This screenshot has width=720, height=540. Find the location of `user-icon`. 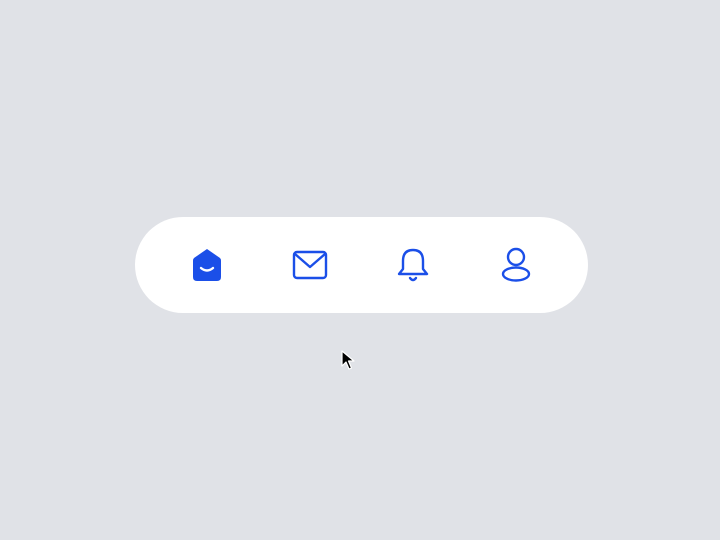

user-icon is located at coordinates (516, 264).